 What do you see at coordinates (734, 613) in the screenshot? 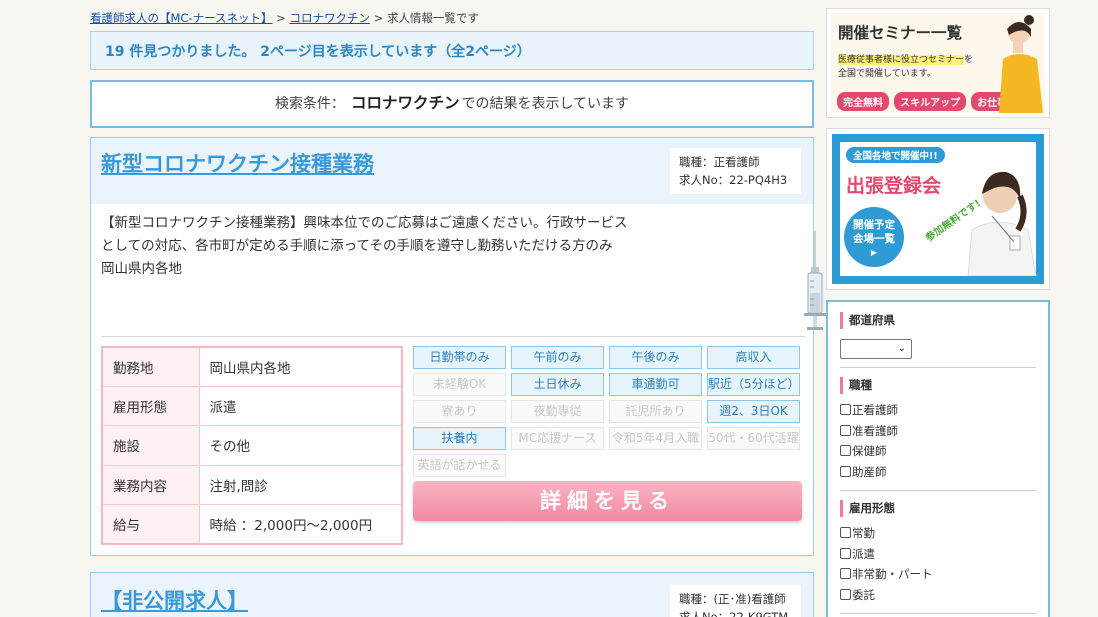
I see `job-number: 求人No：22-K9GTM` at bounding box center [734, 613].